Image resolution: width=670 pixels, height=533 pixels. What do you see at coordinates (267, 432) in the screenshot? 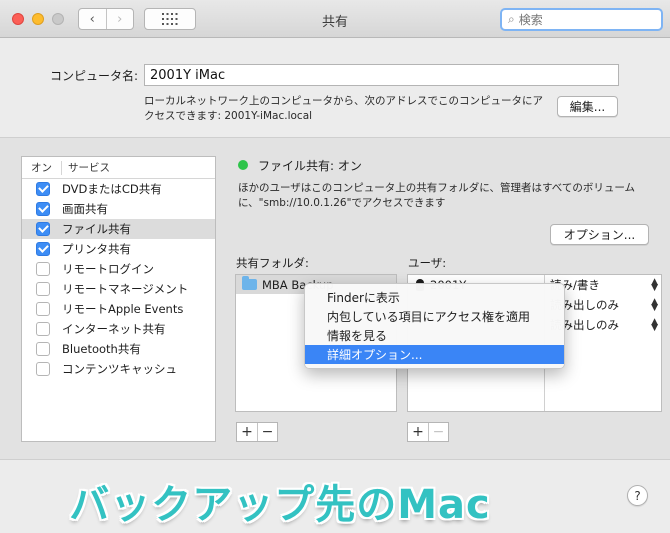
I see `remove-folder-button: −` at bounding box center [267, 432].